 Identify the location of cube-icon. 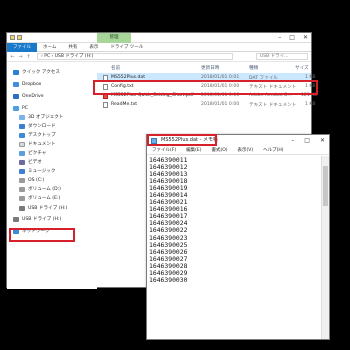
(22, 117).